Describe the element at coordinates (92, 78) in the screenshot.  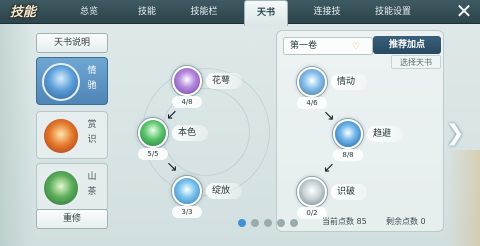
I see `category-label: 情驰` at that location.